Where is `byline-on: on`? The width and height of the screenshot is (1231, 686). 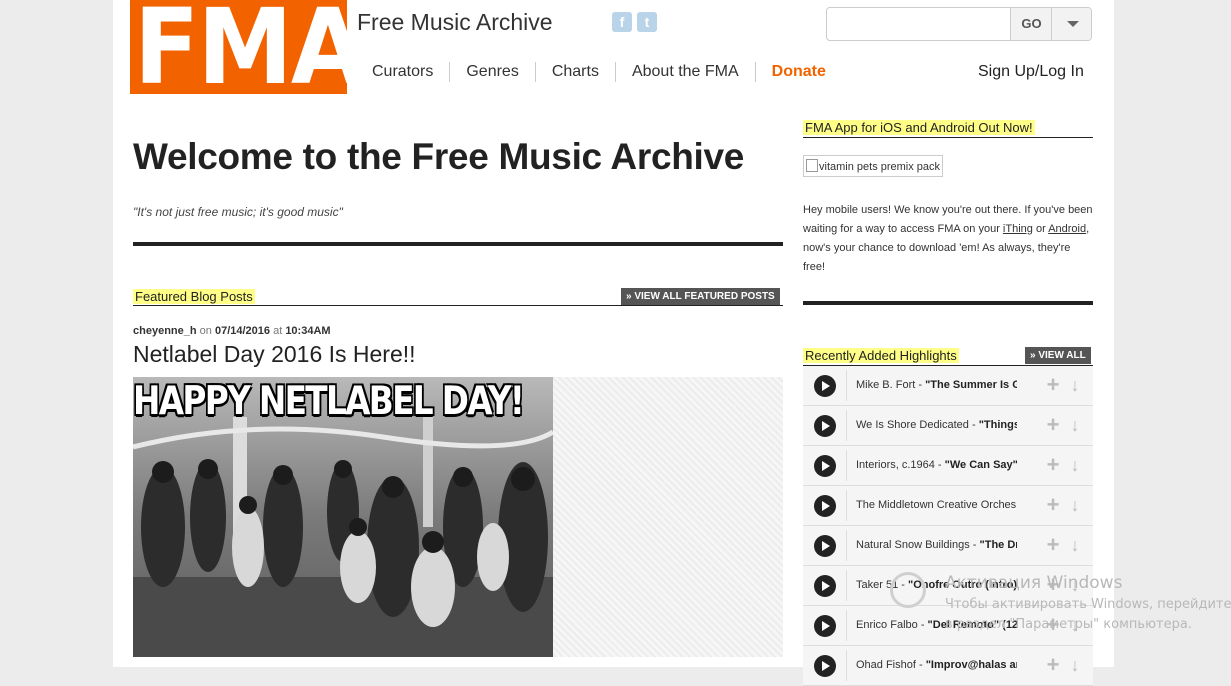 byline-on: on is located at coordinates (205, 331).